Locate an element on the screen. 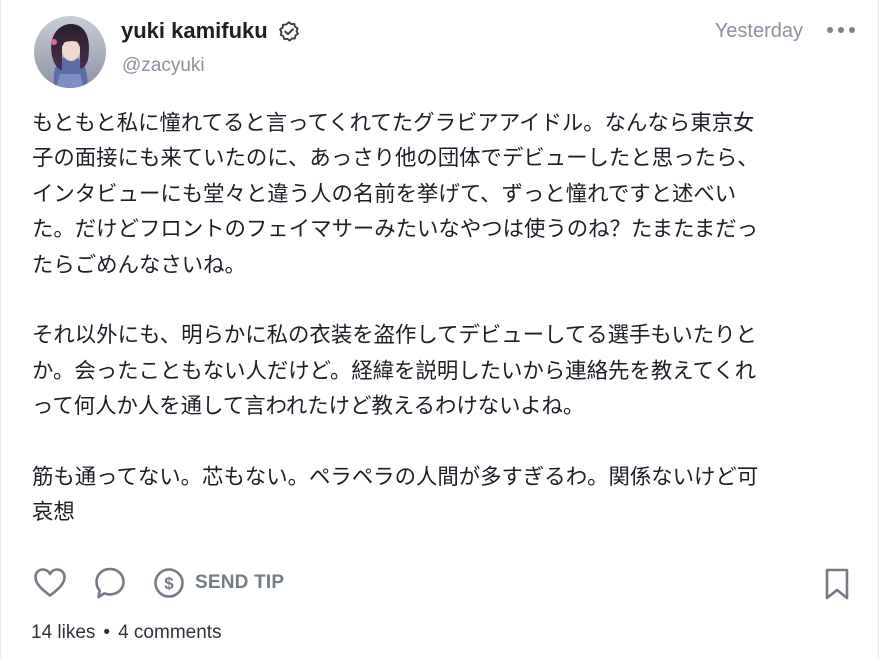 The width and height of the screenshot is (879, 658). send-tip-button: $ SEND TIP is located at coordinates (218, 583).